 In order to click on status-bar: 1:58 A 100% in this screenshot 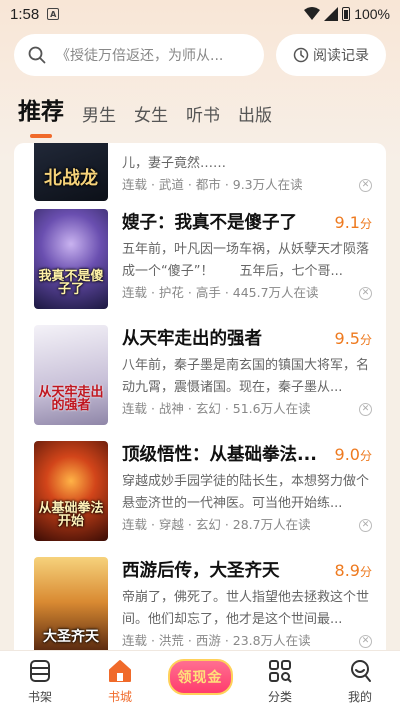, I will do `click(200, 14)`.